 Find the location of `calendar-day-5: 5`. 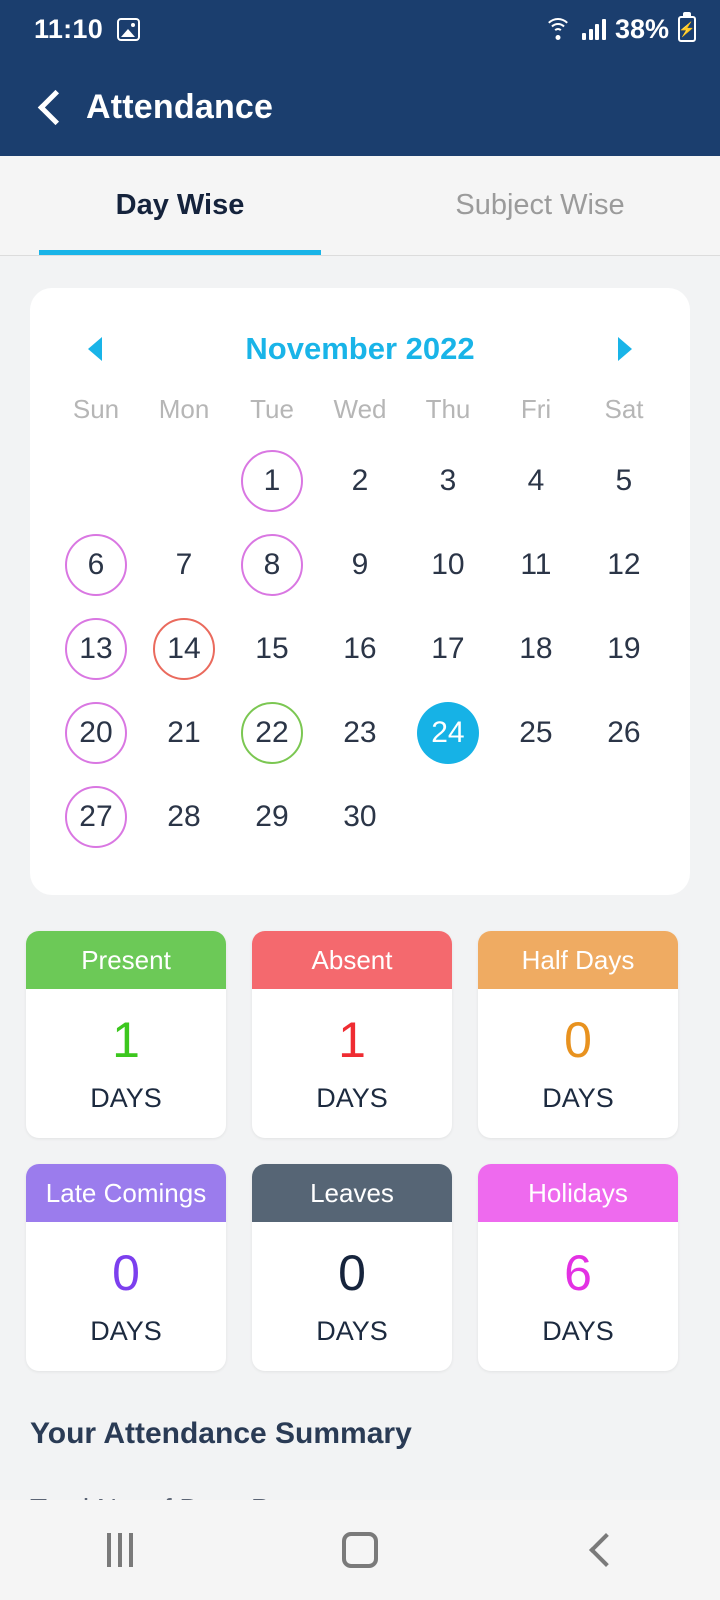

calendar-day-5: 5 is located at coordinates (624, 481).